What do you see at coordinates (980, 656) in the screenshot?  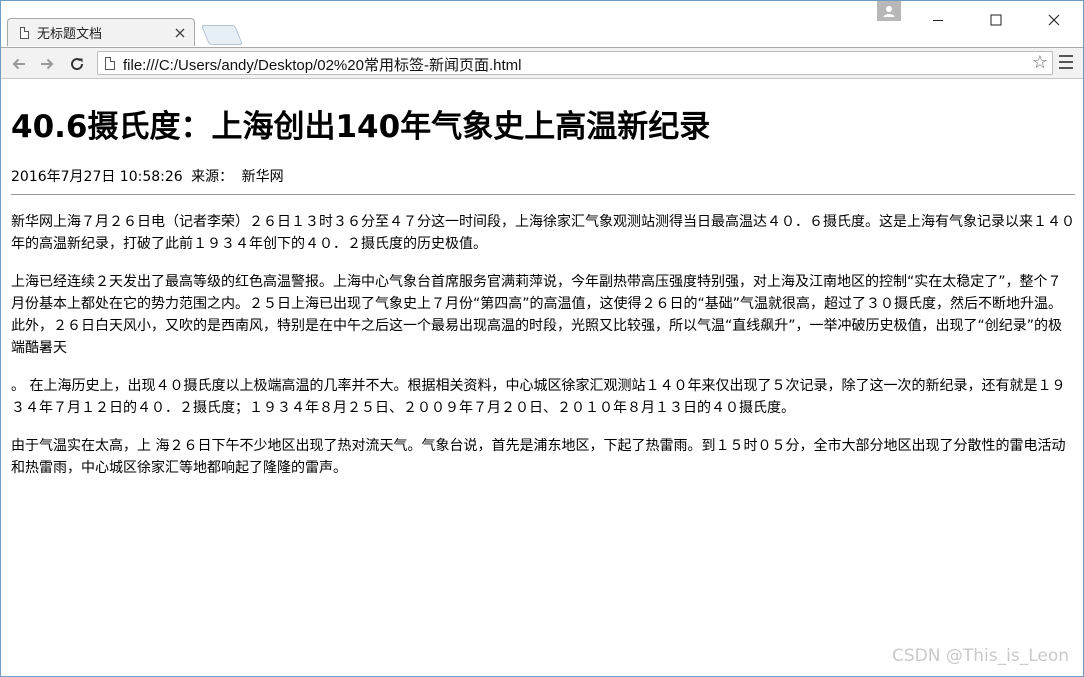 I see `watermark: CSDN @This_is_Leon` at bounding box center [980, 656].